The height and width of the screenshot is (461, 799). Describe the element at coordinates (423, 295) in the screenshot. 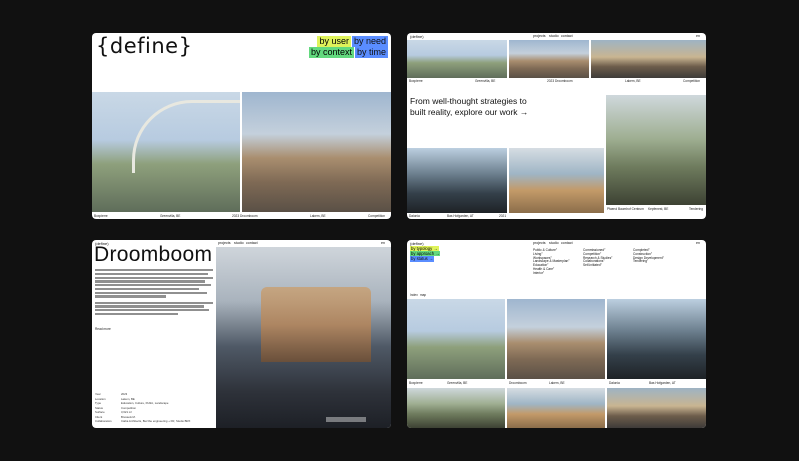

I see `view-map-toggle: map` at that location.